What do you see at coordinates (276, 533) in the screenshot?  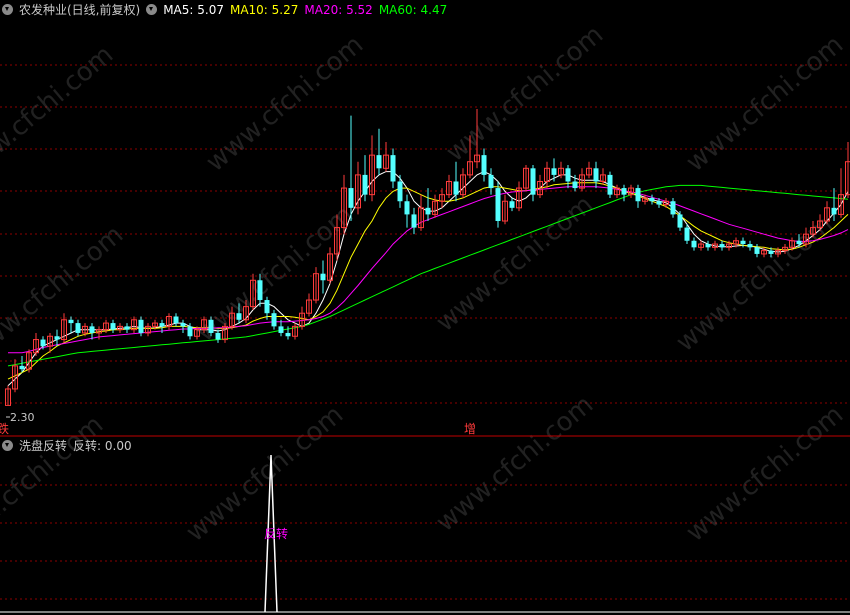 I see `signal-label: 反转` at bounding box center [276, 533].